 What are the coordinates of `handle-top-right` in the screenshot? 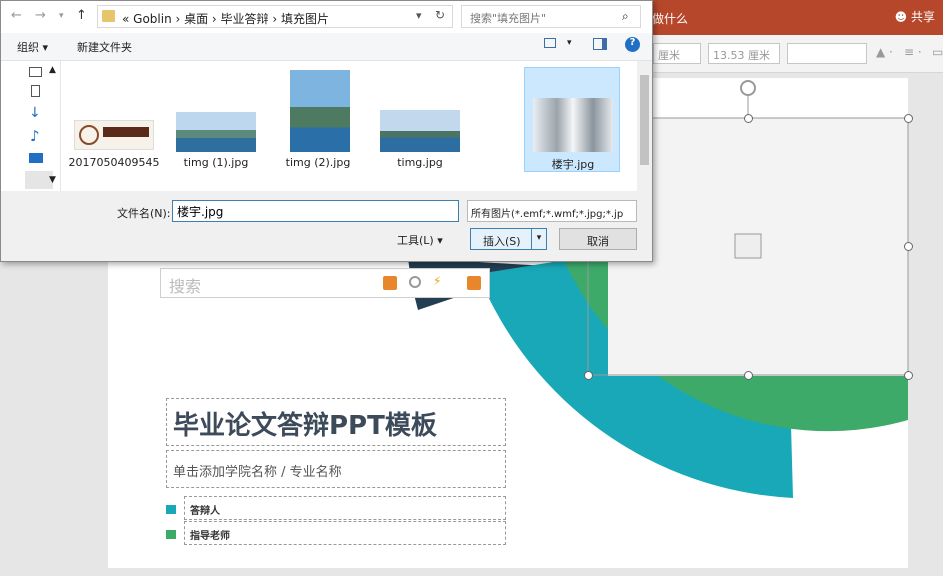 It's located at (908, 118).